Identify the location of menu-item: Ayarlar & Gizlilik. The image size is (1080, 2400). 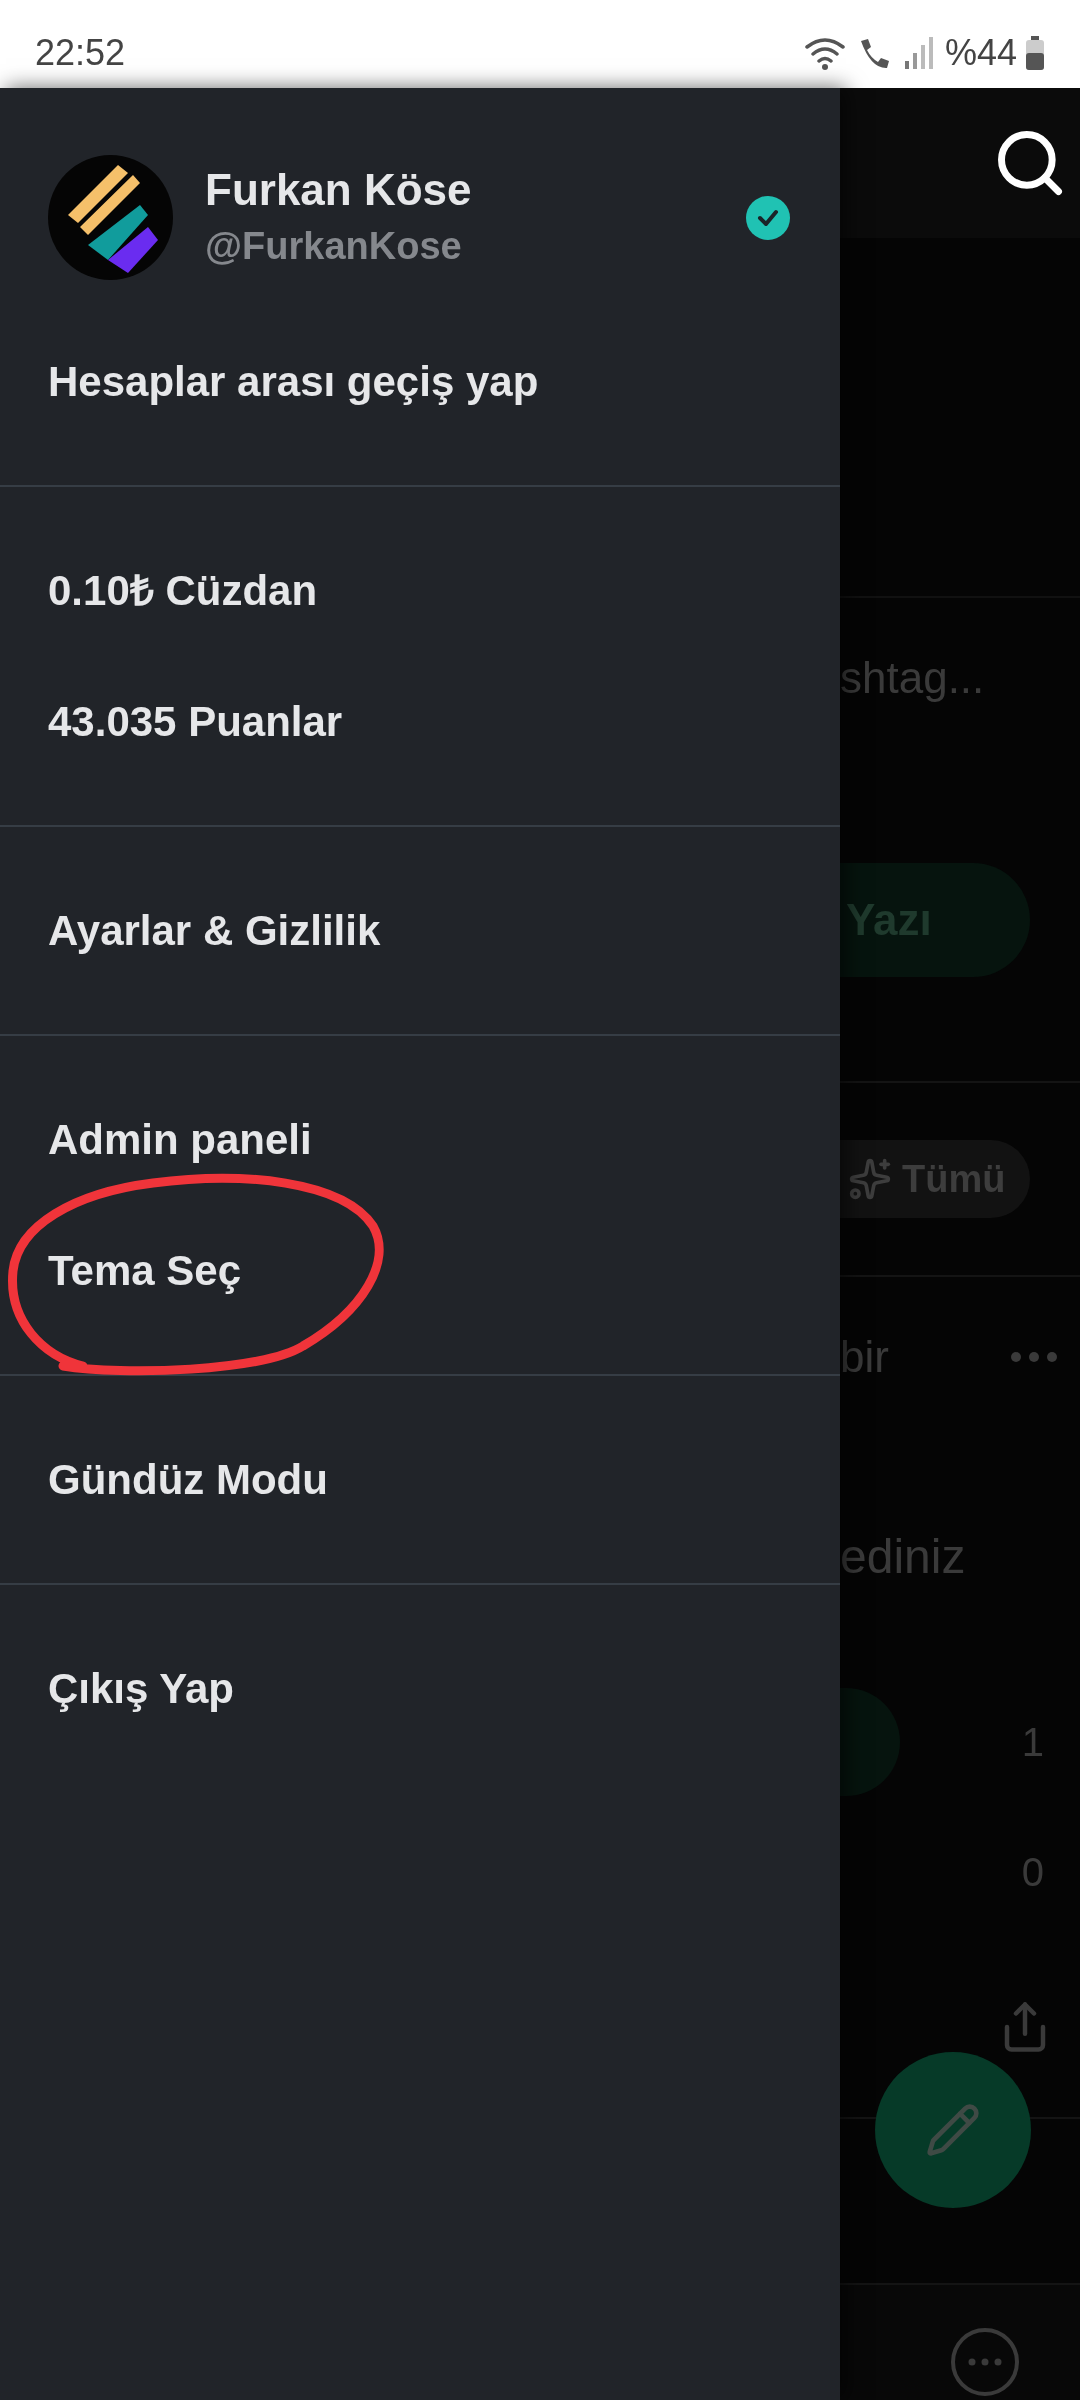
(214, 931).